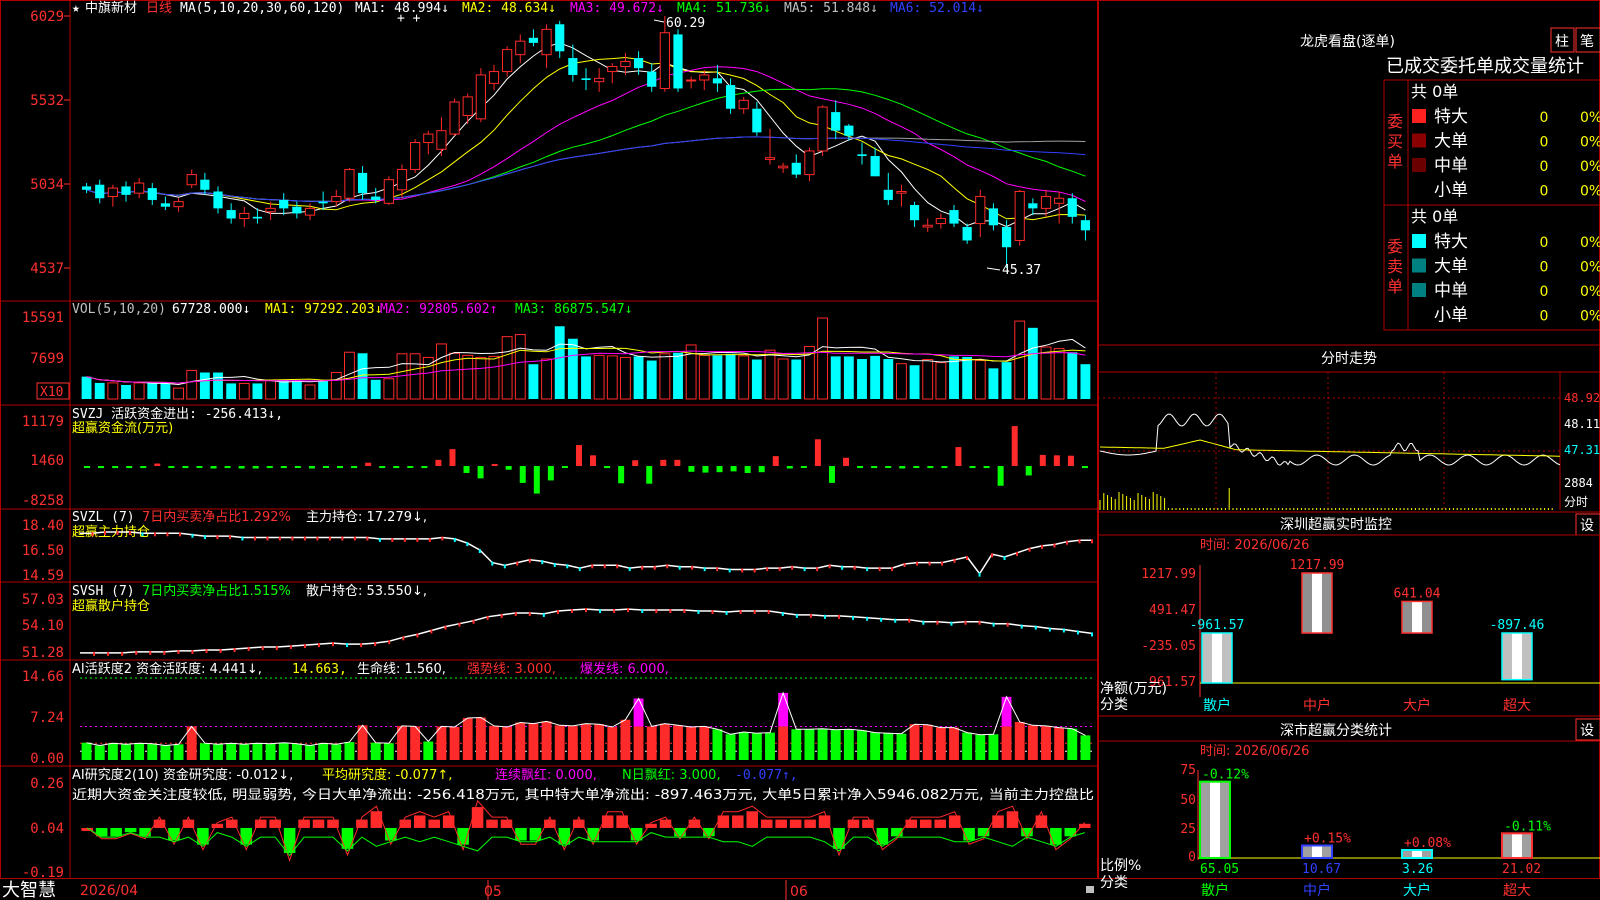 The image size is (1600, 900). What do you see at coordinates (1590, 167) in the screenshot?
I see `lhb-buy-row-pct: 0%` at bounding box center [1590, 167].